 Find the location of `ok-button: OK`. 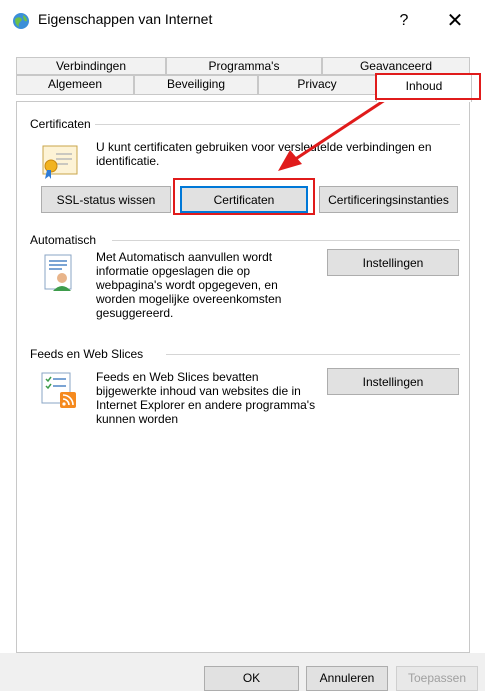

ok-button: OK is located at coordinates (251, 678).